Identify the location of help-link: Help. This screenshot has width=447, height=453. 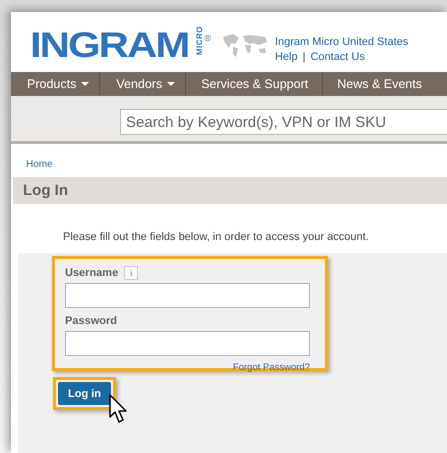
(286, 57).